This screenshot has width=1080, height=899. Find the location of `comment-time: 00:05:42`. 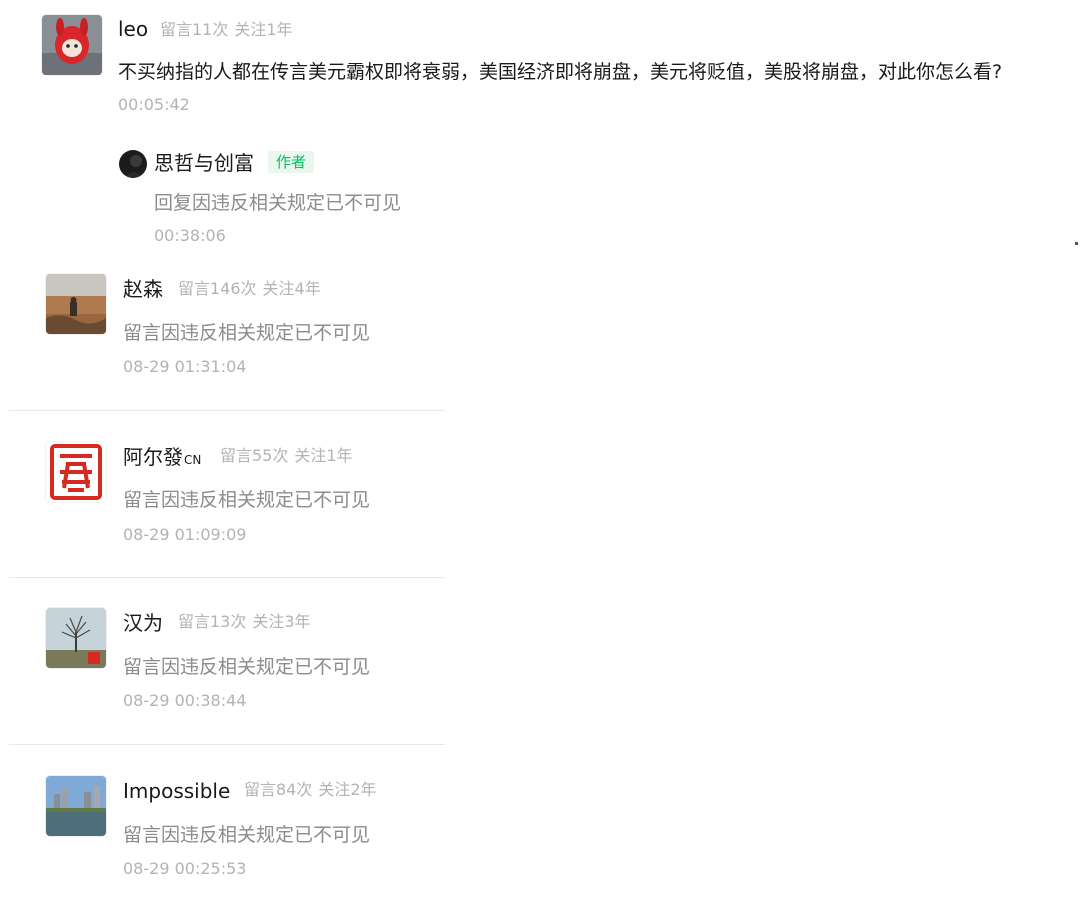

comment-time: 00:05:42 is located at coordinates (154, 104).